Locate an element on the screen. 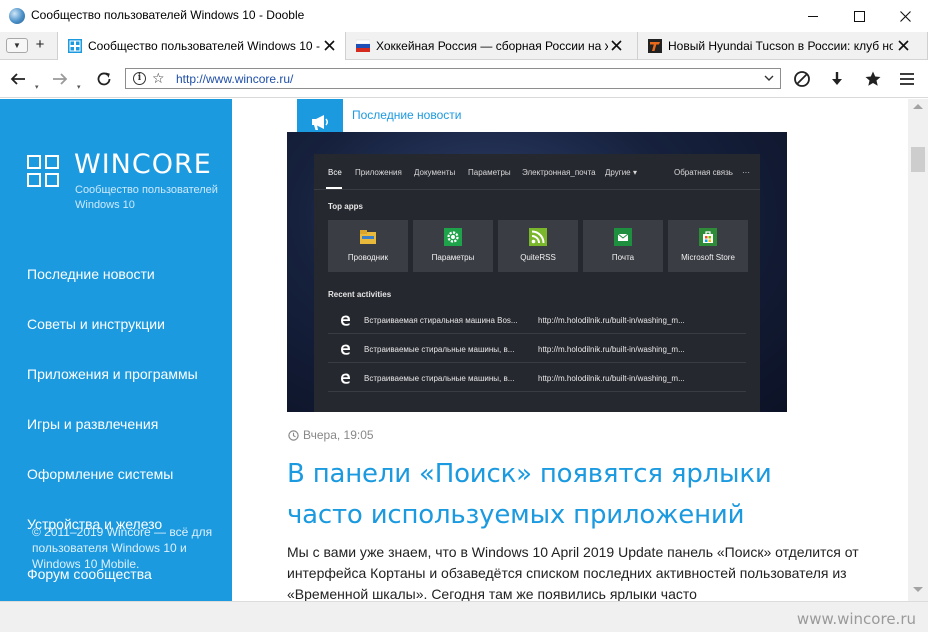 The height and width of the screenshot is (632, 928). bookmarks-button is located at coordinates (873, 79).